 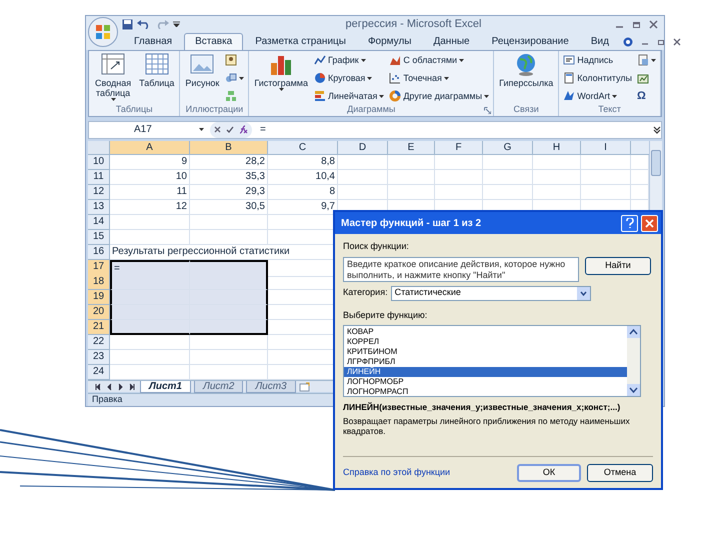 What do you see at coordinates (165, 386) in the screenshot?
I see `sheet-tab: Лист1` at bounding box center [165, 386].